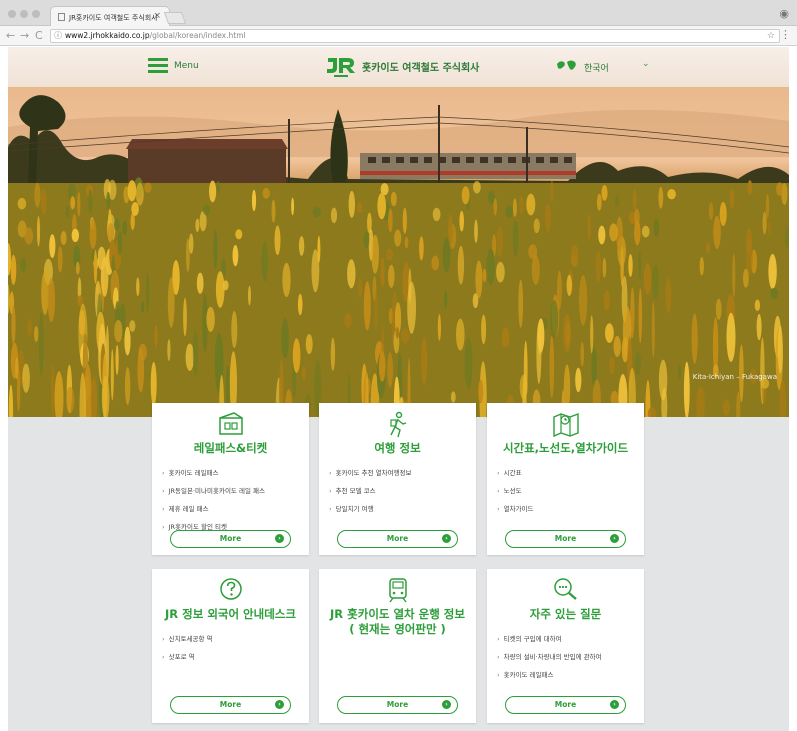 Image resolution: width=797 pixels, height=731 pixels. What do you see at coordinates (420, 66) in the screenshot?
I see `company-name: 홋카이도 여객철도 주식회사` at bounding box center [420, 66].